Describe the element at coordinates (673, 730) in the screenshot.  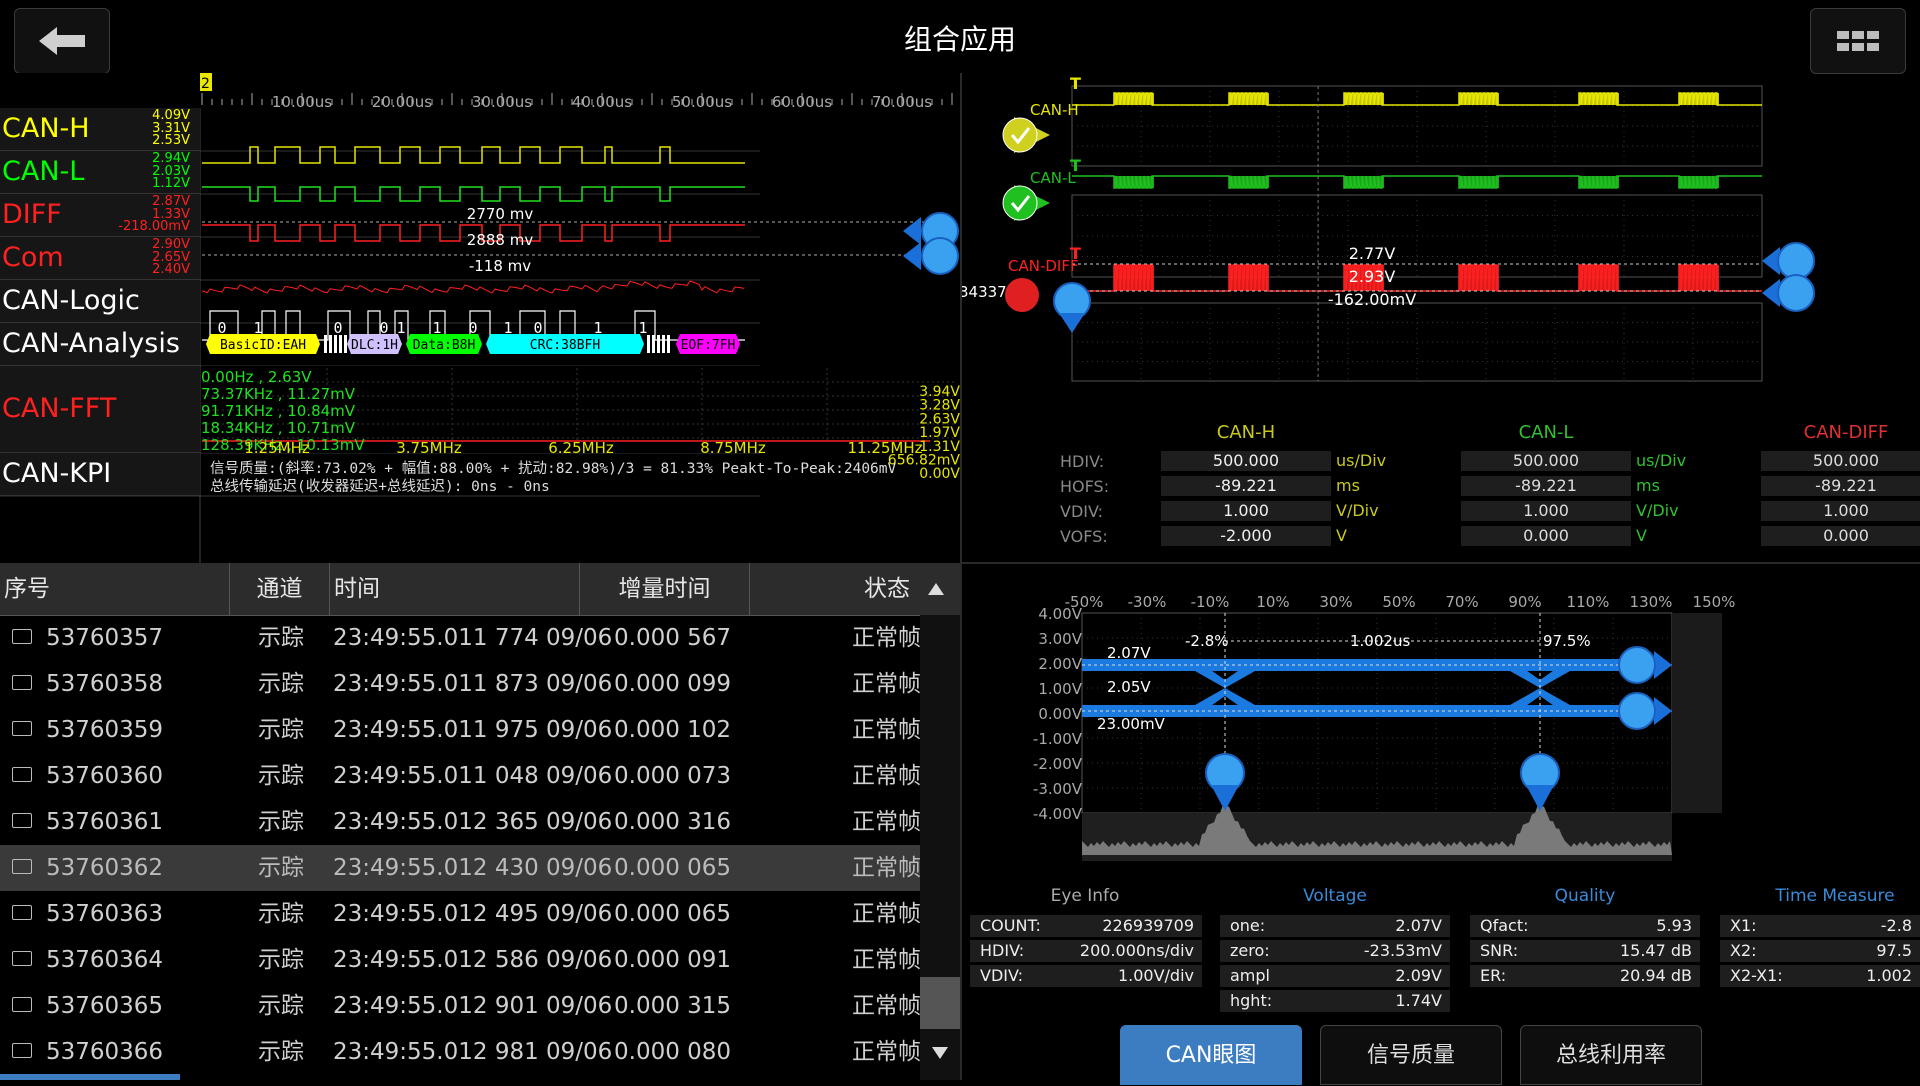
I see `delta-time: 0.000 102` at that location.